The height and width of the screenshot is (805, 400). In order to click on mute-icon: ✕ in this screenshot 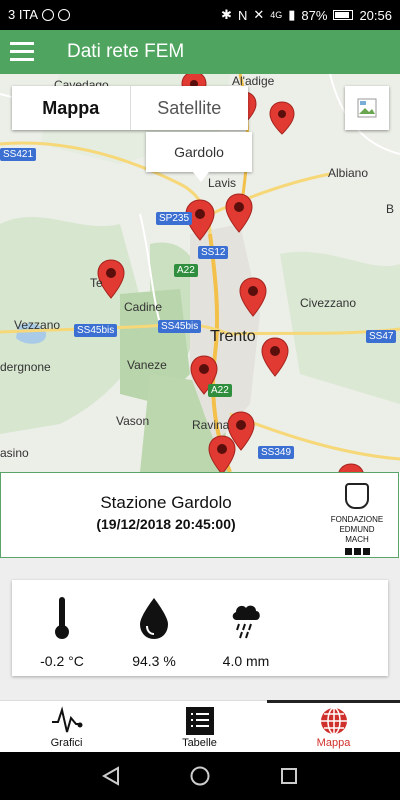, I will do `click(259, 14)`.